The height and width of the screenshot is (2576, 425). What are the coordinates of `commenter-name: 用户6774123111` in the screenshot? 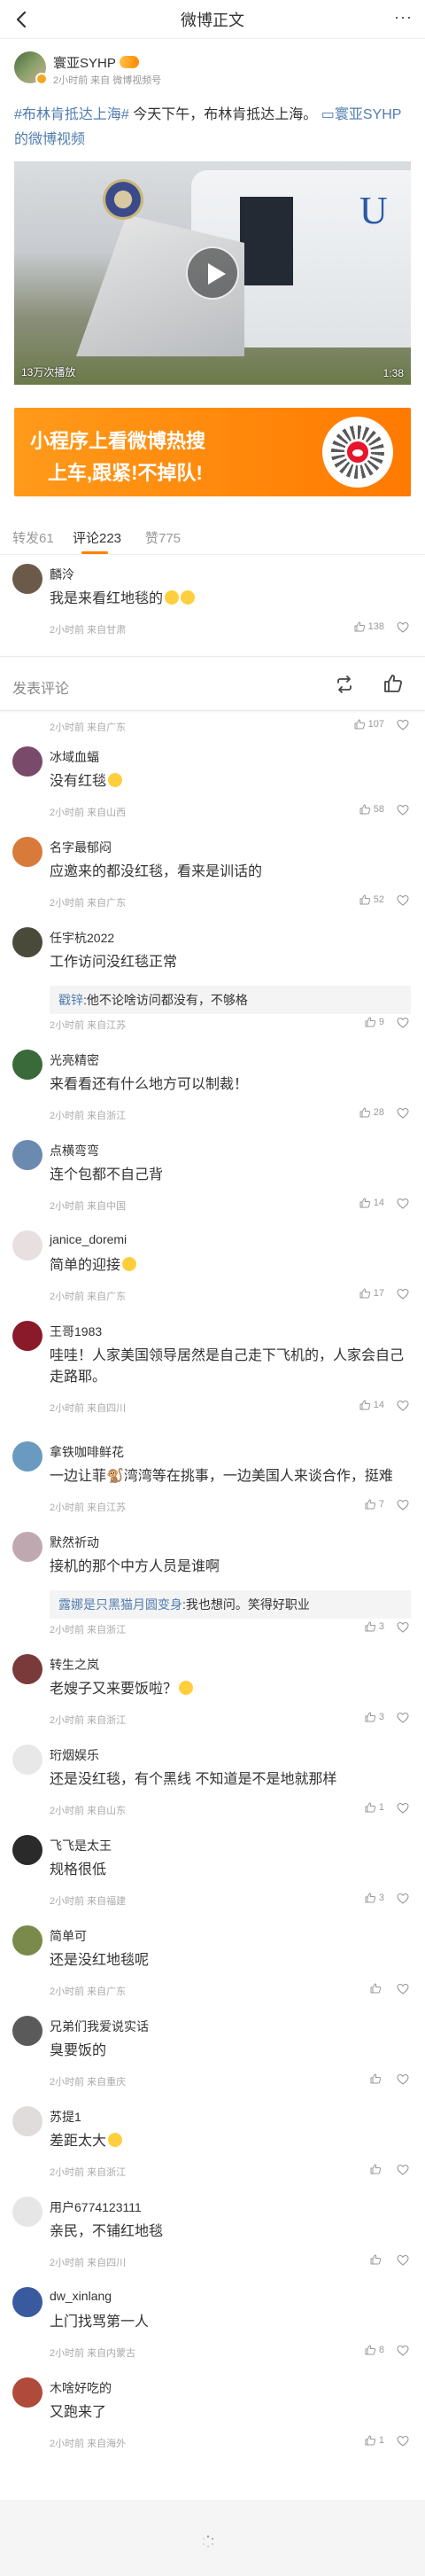 It's located at (96, 2207).